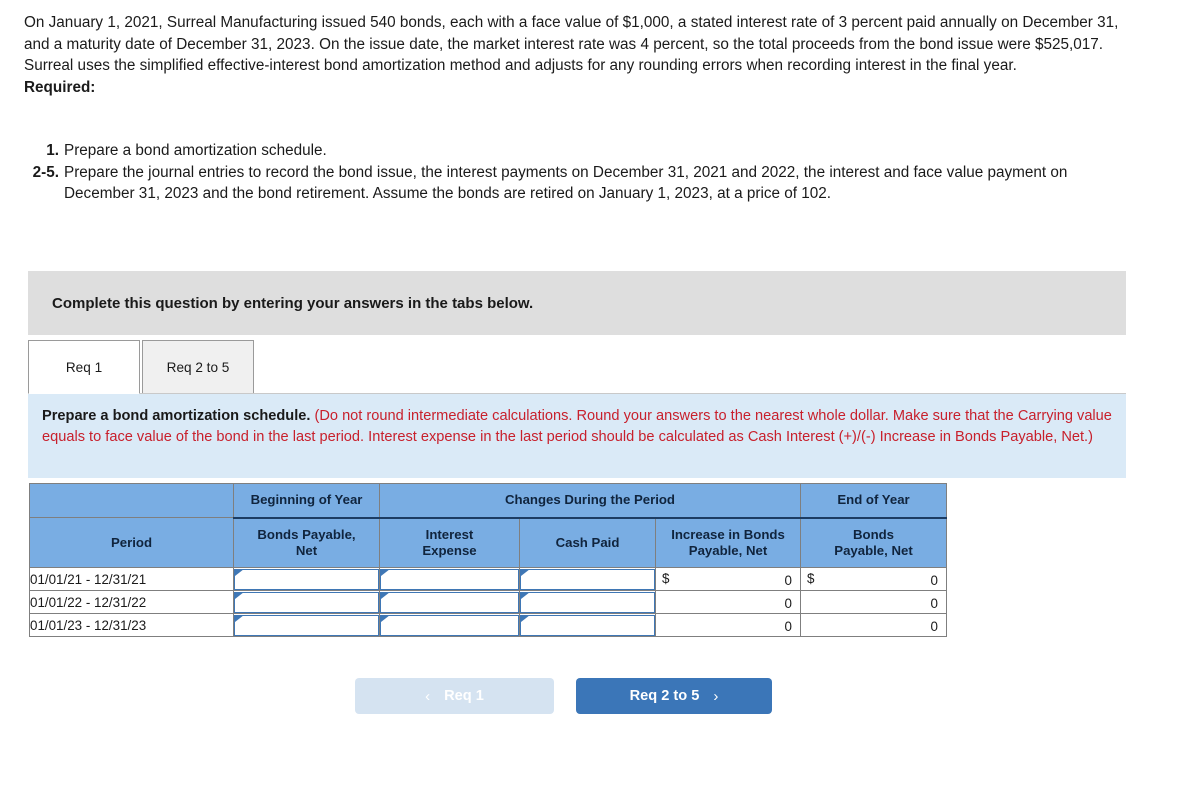 The width and height of the screenshot is (1200, 795). What do you see at coordinates (141, 367) in the screenshot?
I see `requirement-tabs: Req 1 Req 2 to 5` at bounding box center [141, 367].